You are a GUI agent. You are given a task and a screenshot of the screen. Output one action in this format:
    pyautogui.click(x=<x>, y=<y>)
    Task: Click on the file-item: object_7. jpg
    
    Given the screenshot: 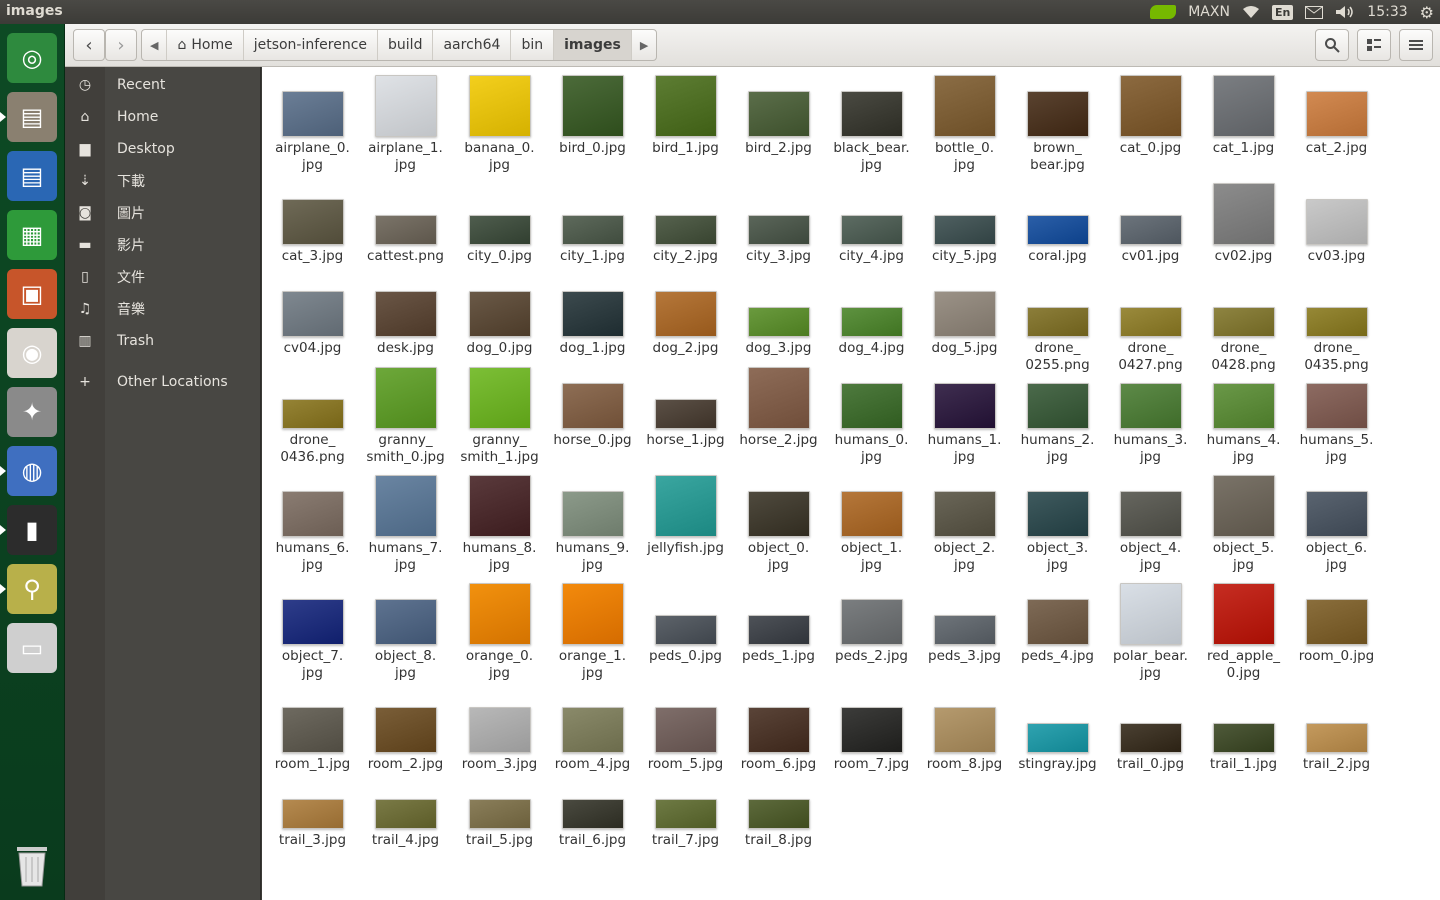 What is the action you would take?
    pyautogui.click(x=312, y=631)
    